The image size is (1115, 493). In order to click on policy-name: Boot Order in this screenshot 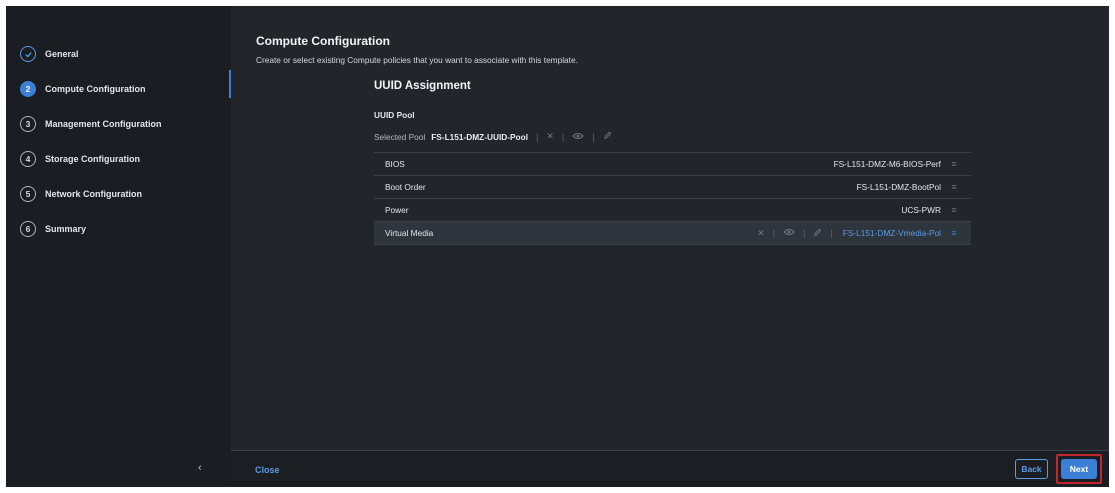, I will do `click(405, 187)`.